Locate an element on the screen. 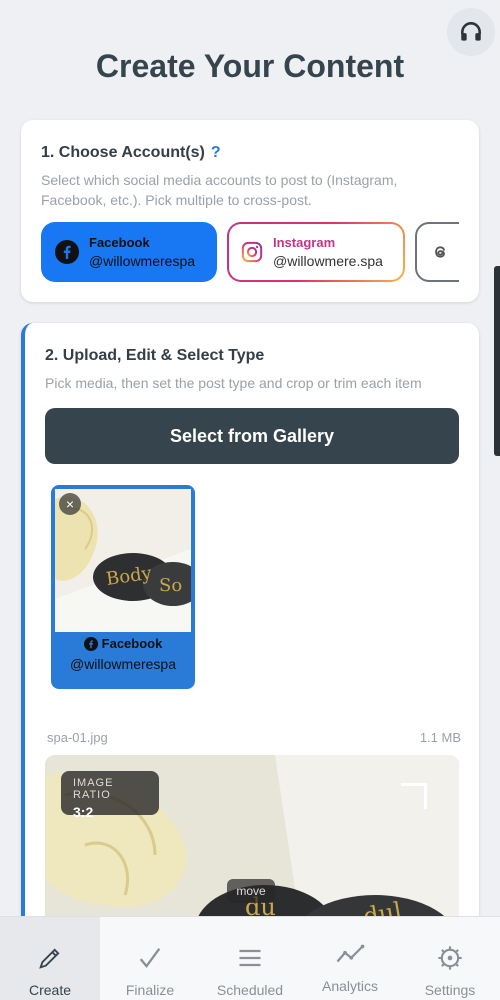  account-network: Instagram is located at coordinates (304, 242).